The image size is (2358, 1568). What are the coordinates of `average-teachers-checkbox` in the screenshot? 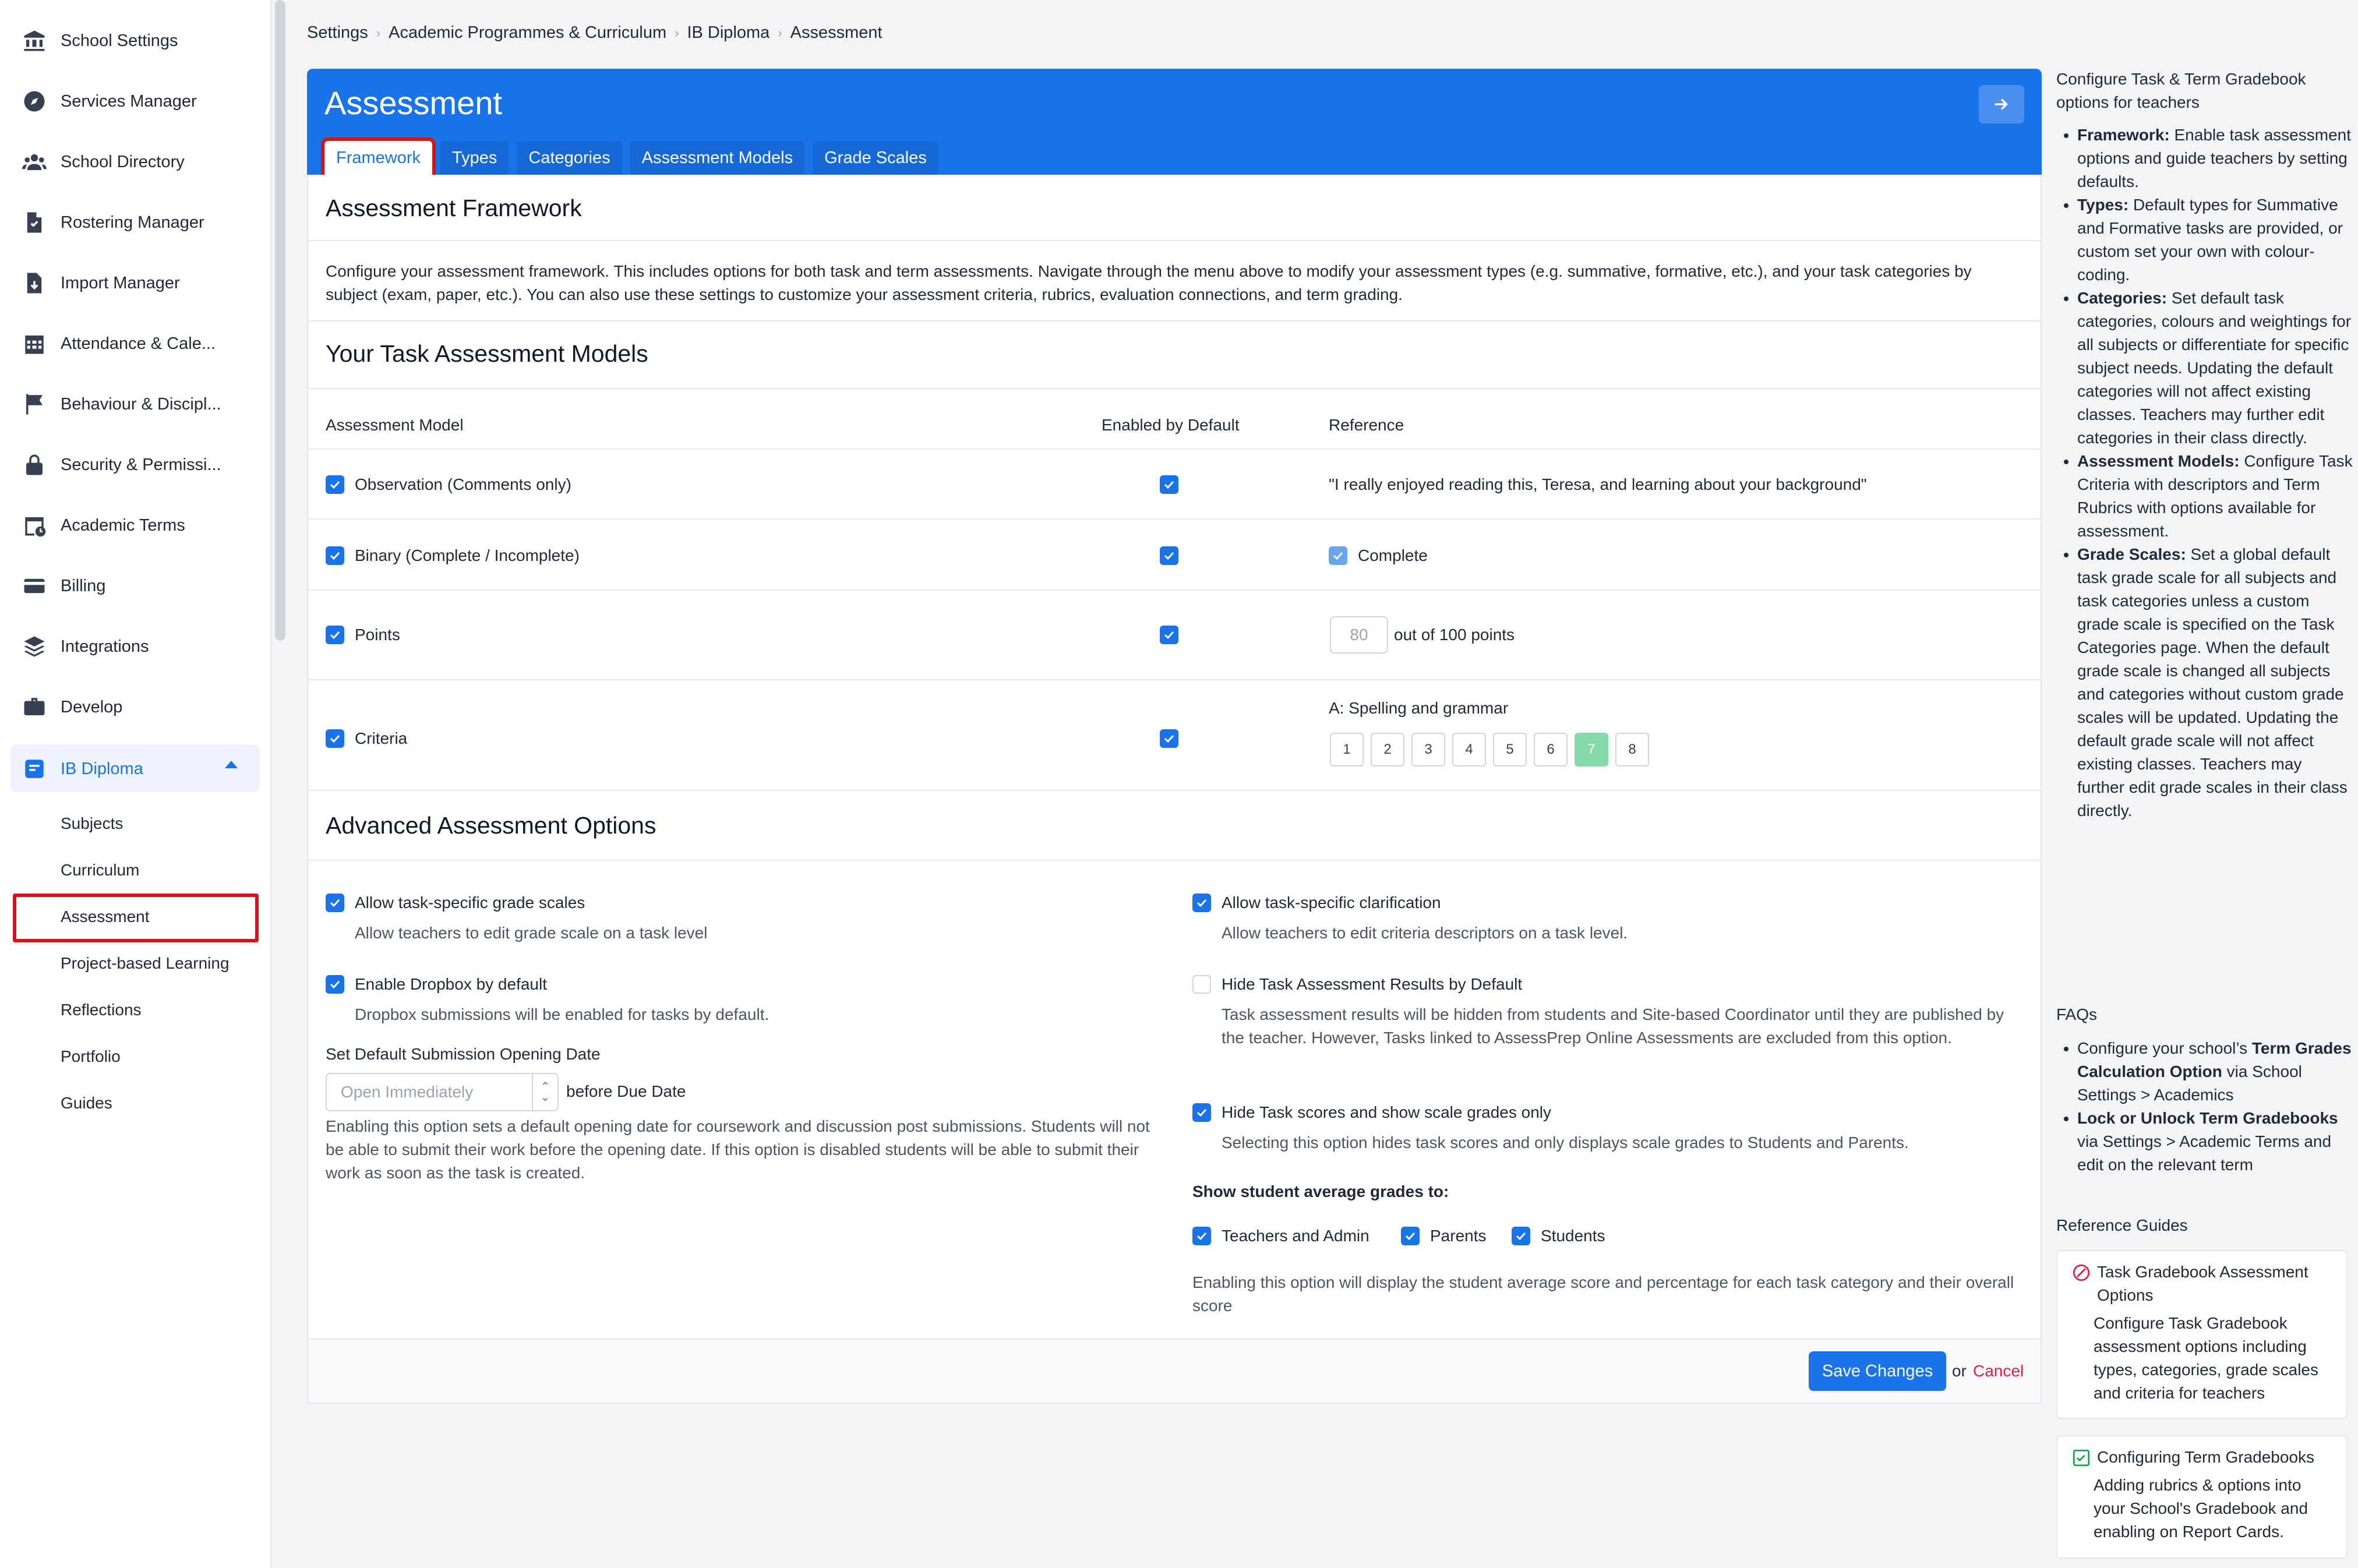 It's located at (1201, 1236).